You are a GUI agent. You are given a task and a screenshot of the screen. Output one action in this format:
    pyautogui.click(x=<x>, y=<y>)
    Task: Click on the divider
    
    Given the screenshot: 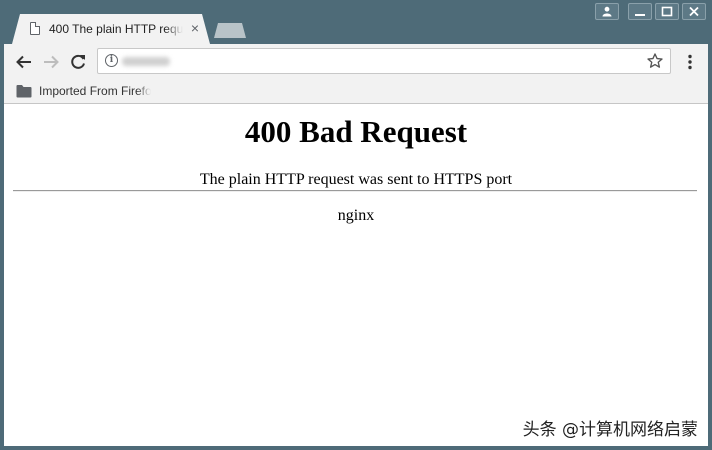 What is the action you would take?
    pyautogui.click(x=355, y=191)
    